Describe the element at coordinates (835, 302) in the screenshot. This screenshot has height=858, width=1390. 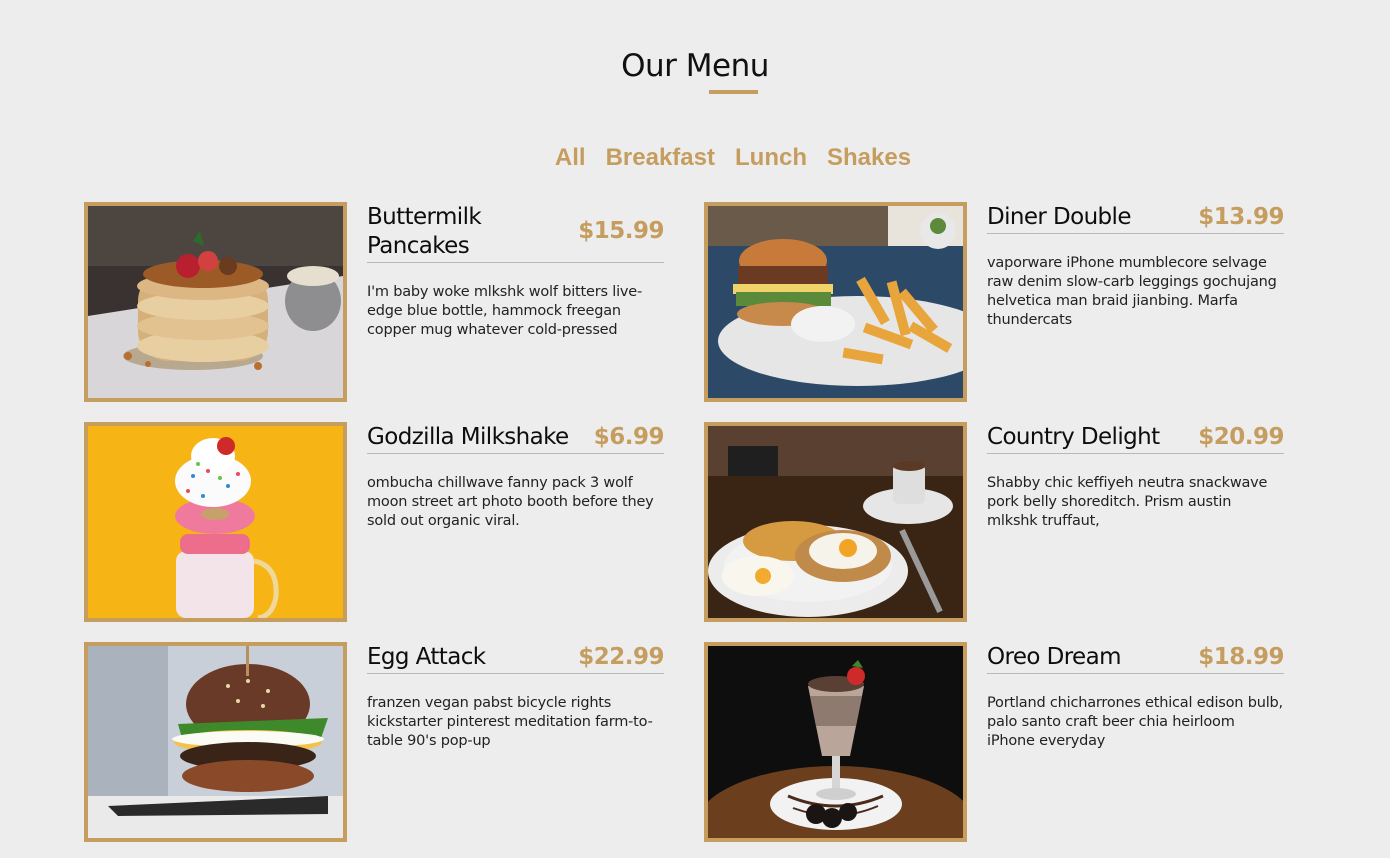
I see `burger-fries-photo` at that location.